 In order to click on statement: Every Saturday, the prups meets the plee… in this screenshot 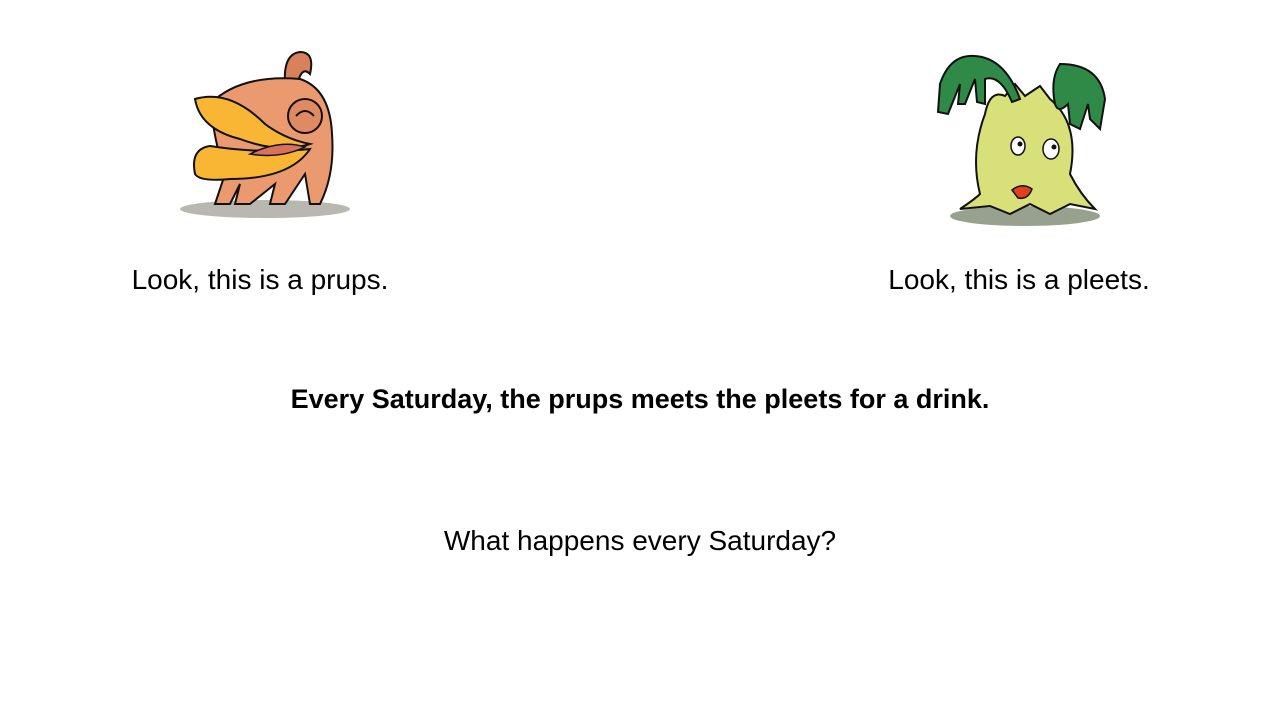, I will do `click(640, 399)`.